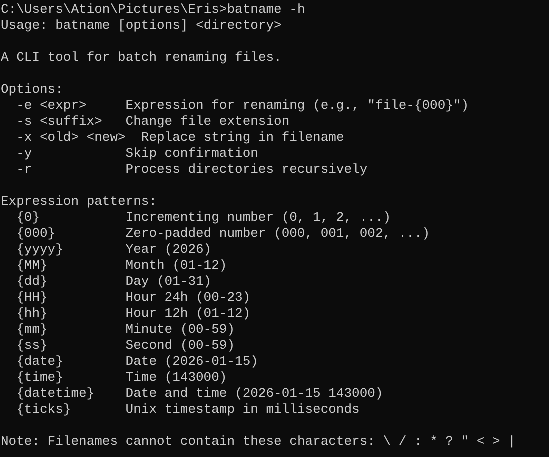  Describe the element at coordinates (71, 138) in the screenshot. I see `option-term: -x <old> <new>` at that location.